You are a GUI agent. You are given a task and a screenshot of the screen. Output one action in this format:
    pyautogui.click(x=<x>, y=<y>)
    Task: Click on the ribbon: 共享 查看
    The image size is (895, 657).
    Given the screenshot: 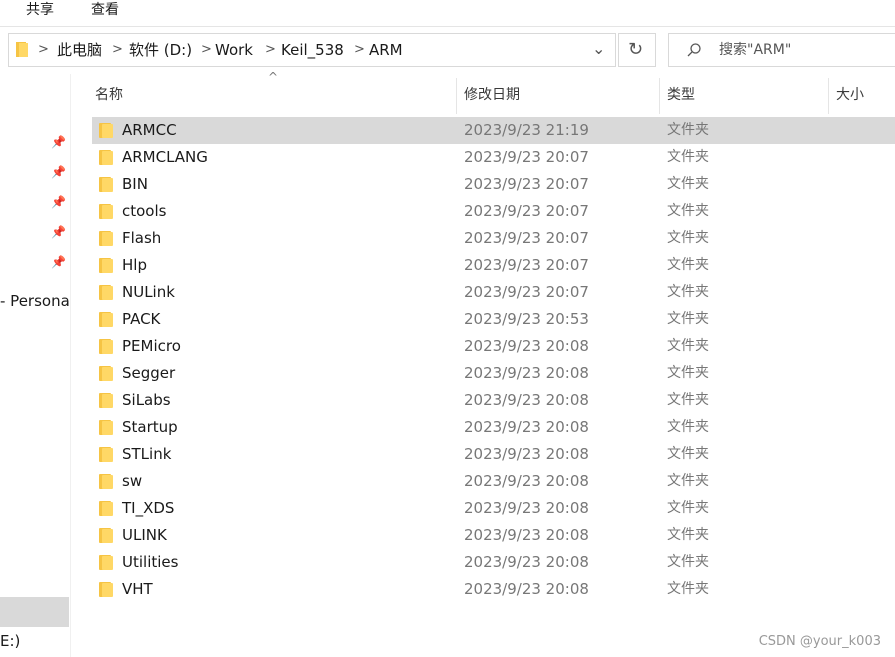 What is the action you would take?
    pyautogui.click(x=447, y=13)
    